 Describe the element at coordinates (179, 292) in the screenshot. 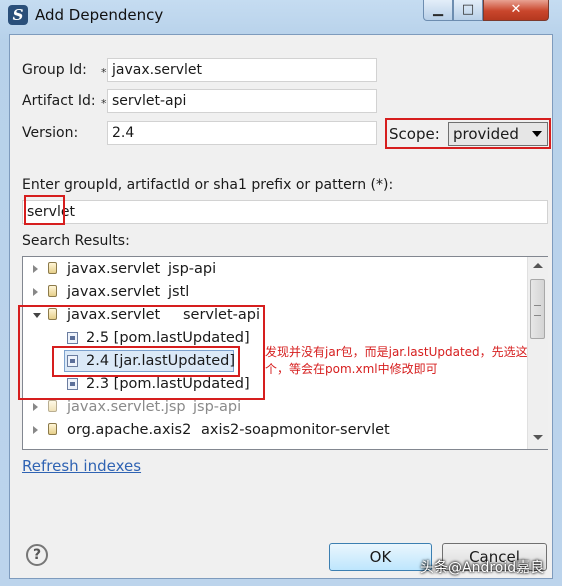

I see `result-artifact: jstl` at that location.